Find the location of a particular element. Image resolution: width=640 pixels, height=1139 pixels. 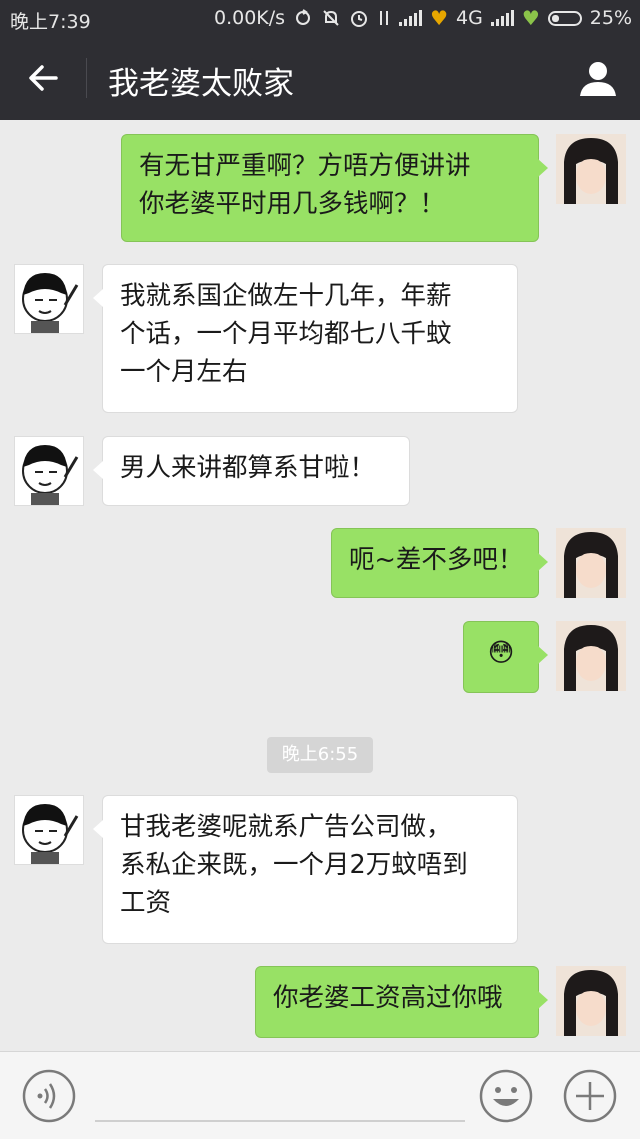

message-line: 系私企来既，一个月2万蚊唔到 is located at coordinates (294, 865).